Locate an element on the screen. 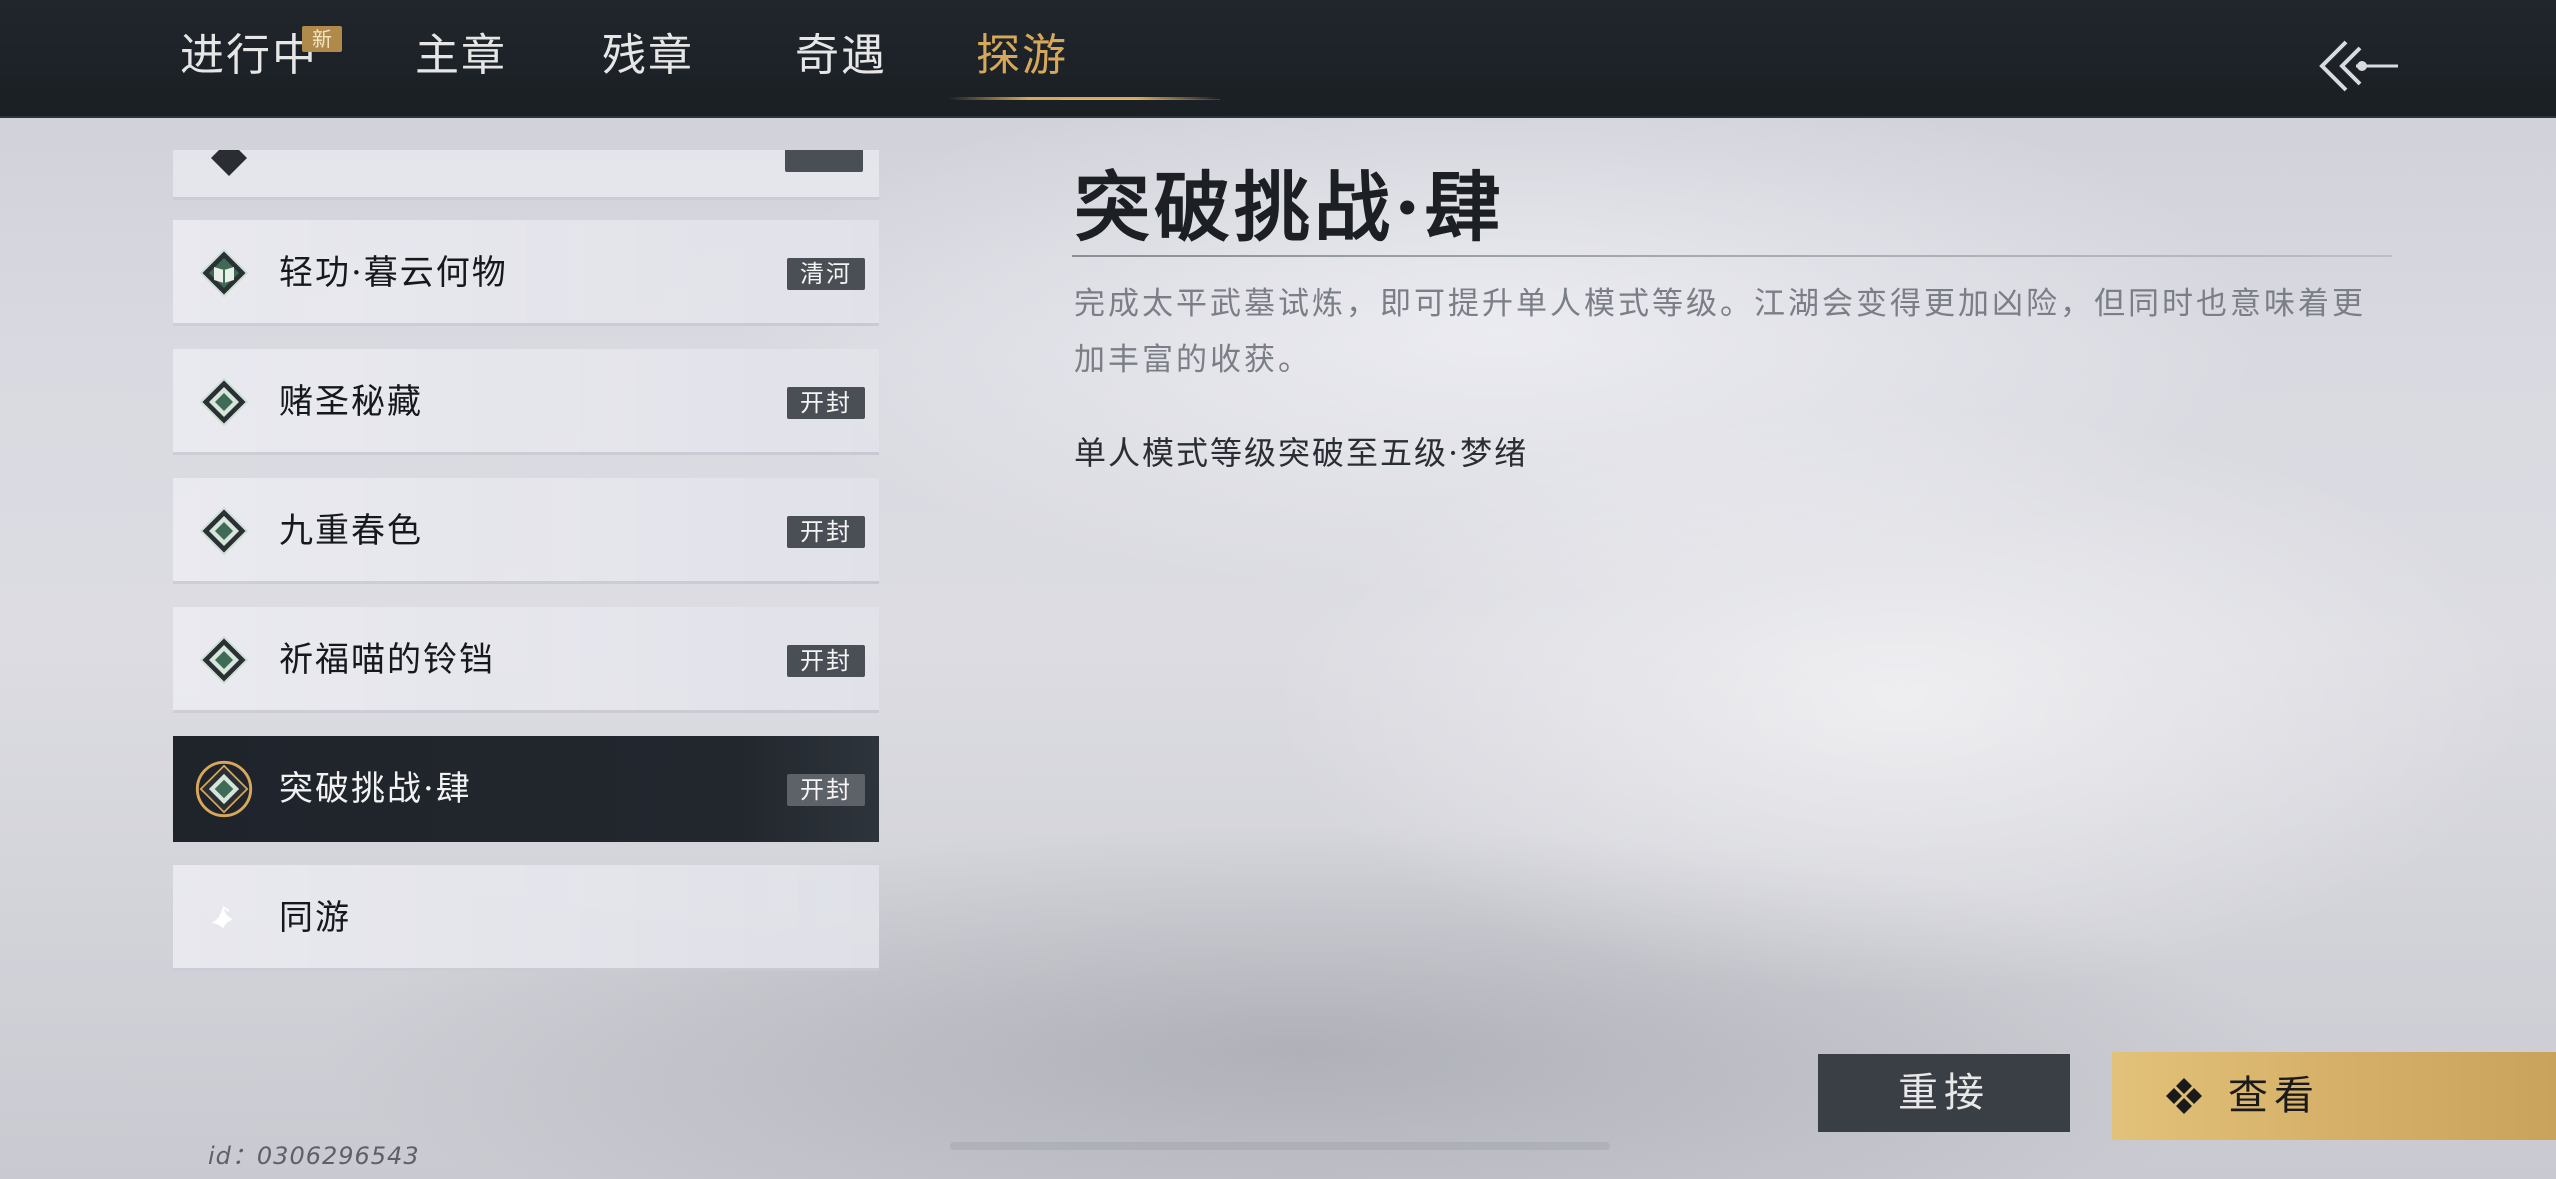 This screenshot has width=2556, height=1179. player-id: id：0306296543 is located at coordinates (314, 1156).